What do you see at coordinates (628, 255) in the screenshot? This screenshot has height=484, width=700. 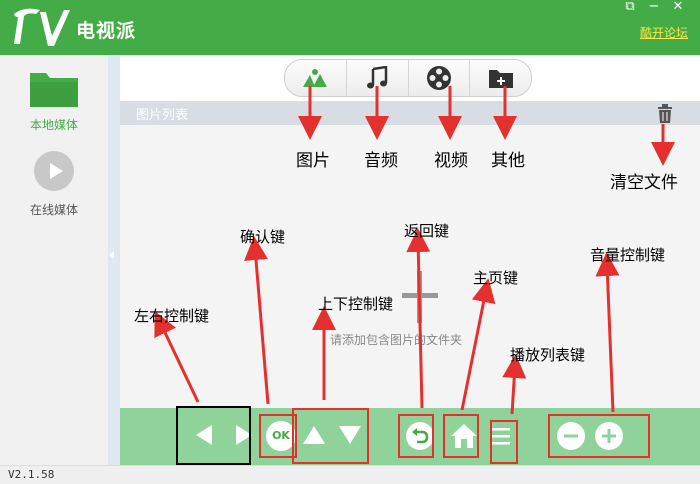 I see `annotation-volume-key: 音量控制键` at bounding box center [628, 255].